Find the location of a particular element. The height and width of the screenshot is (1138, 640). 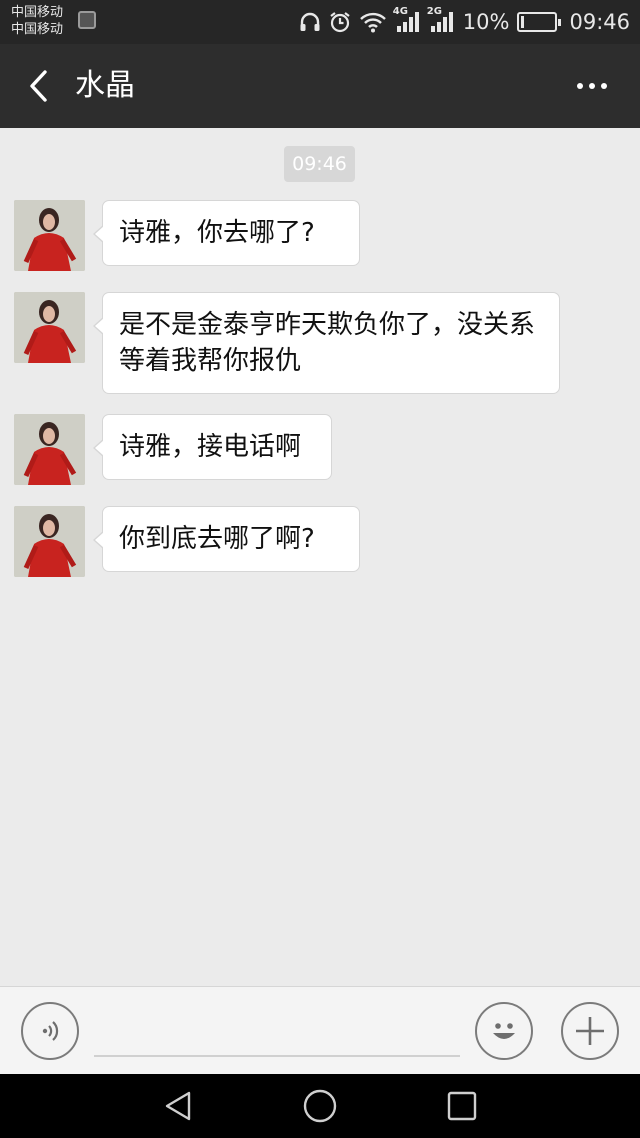

nav-recents-button is located at coordinates (462, 1106).